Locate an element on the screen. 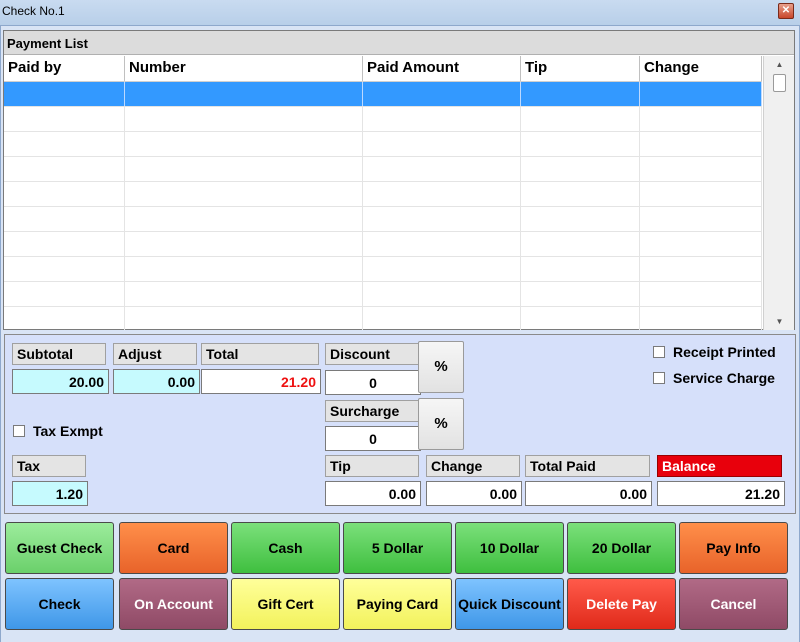 This screenshot has height=642, width=800. cash-button: Cash is located at coordinates (285, 548).